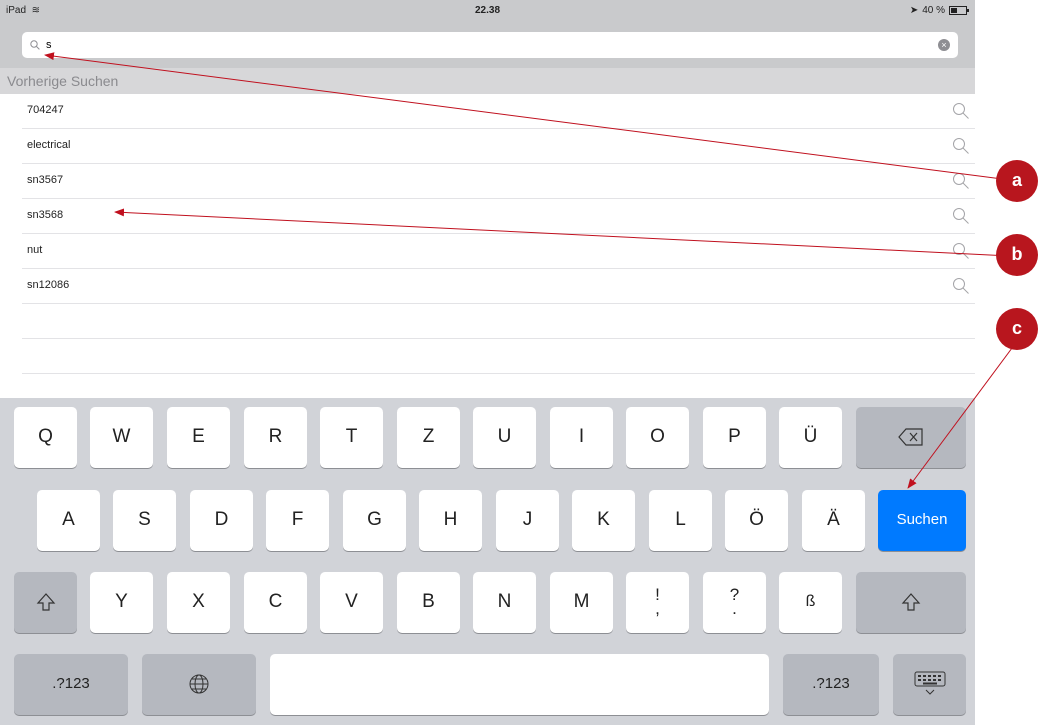 The height and width of the screenshot is (725, 1038). Describe the element at coordinates (833, 520) in the screenshot. I see `key-a-umlaut: Ä` at that location.